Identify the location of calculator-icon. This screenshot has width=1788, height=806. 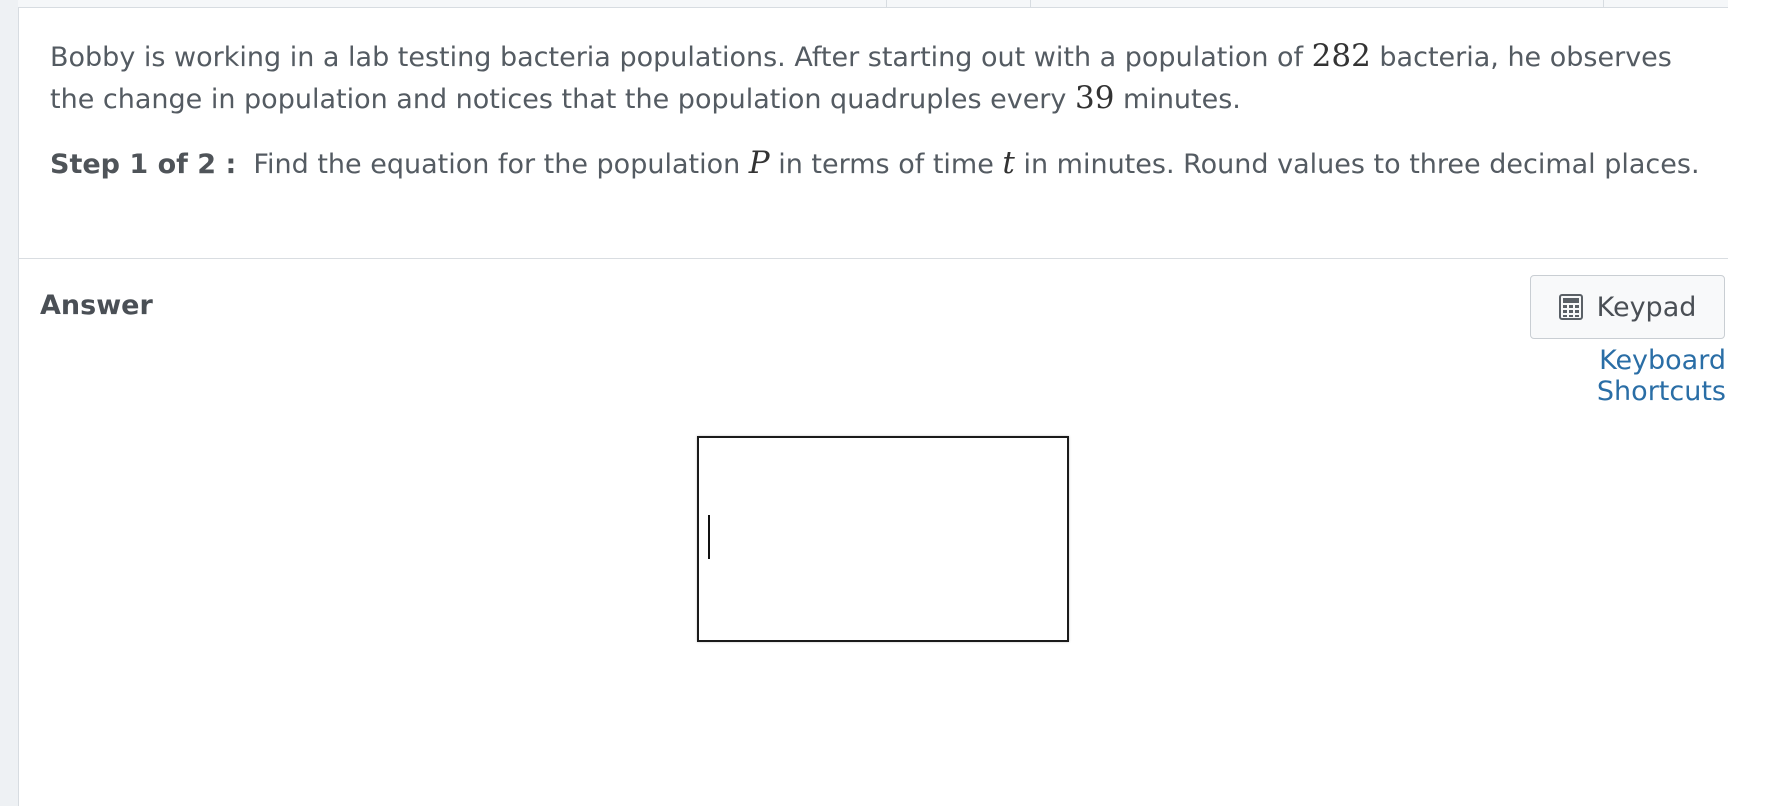
(1570, 307).